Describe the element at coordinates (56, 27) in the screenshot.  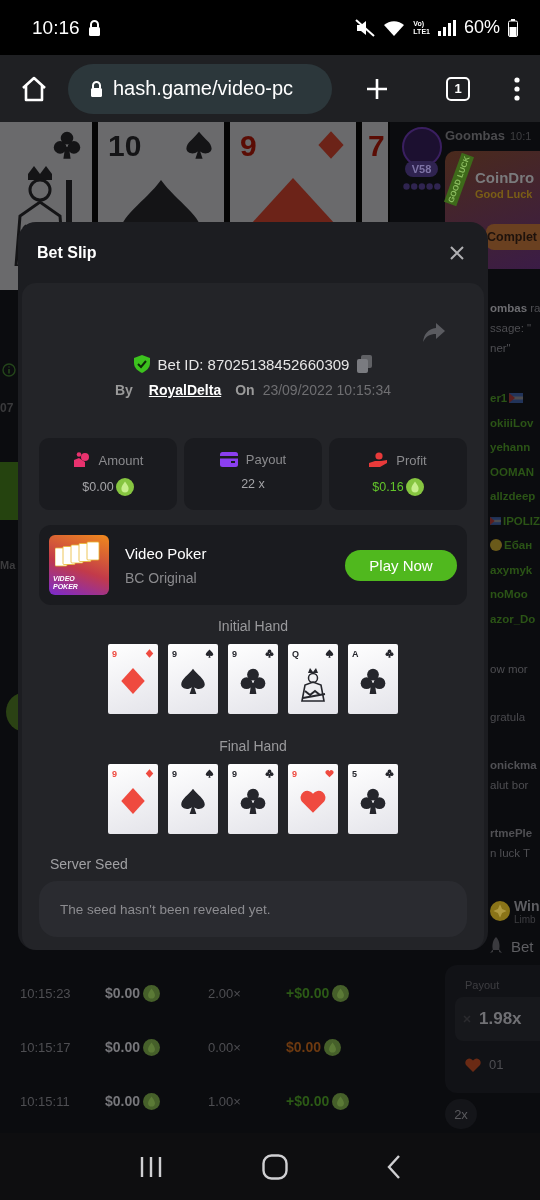
I see `clock-time: 10:16` at that location.